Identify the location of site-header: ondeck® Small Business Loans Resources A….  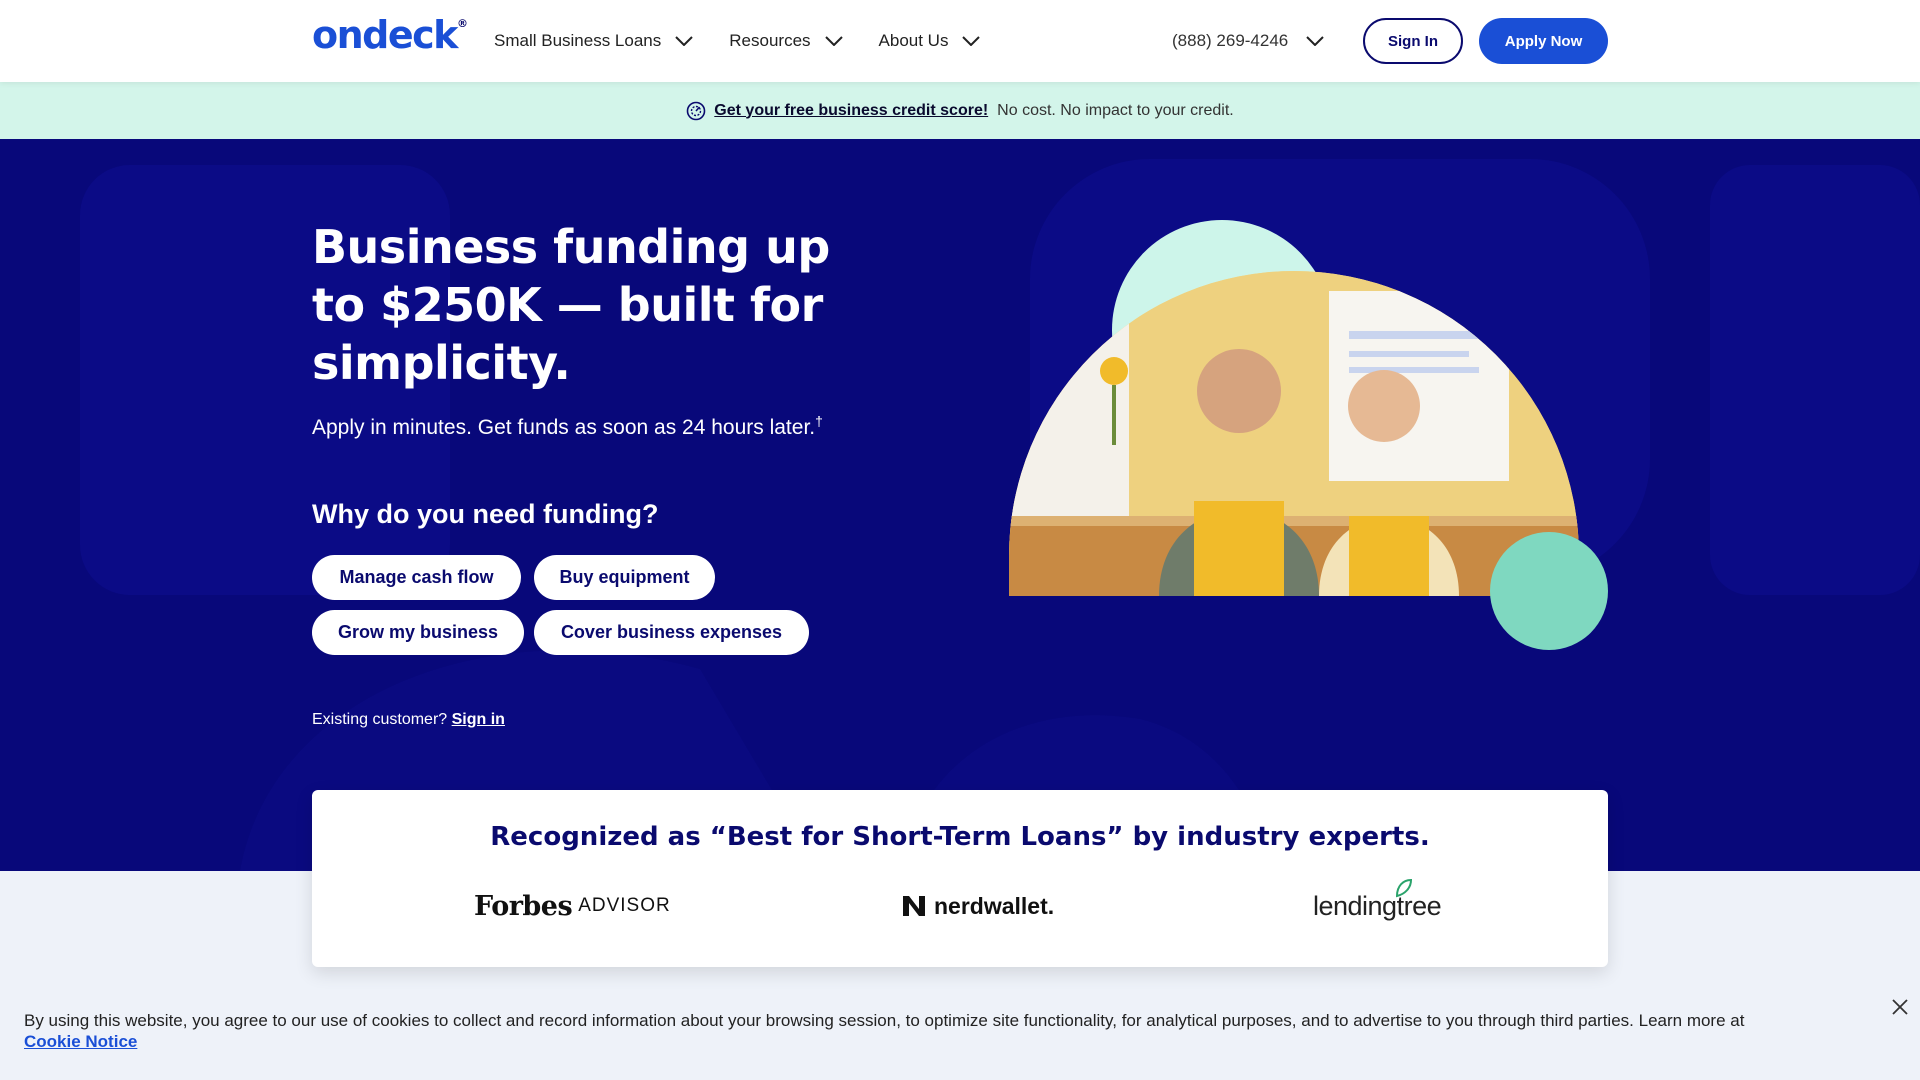
(960, 41).